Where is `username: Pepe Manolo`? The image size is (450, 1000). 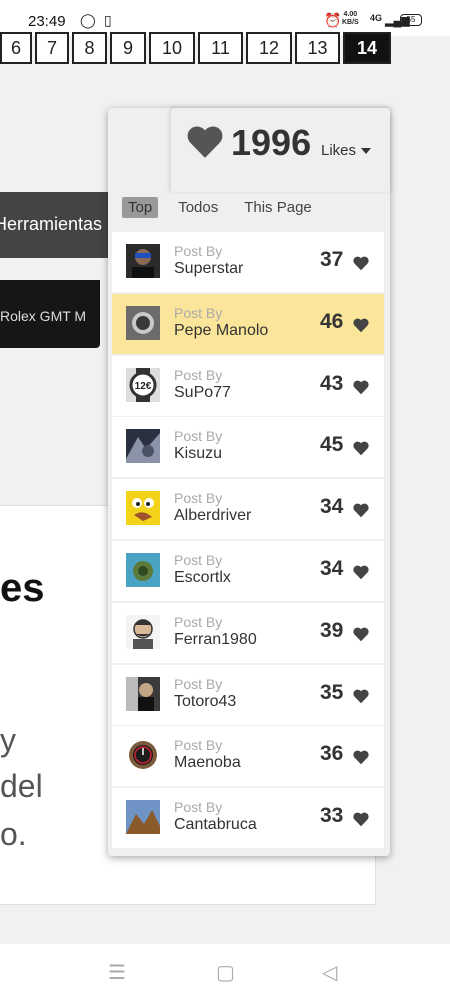
username: Pepe Manolo is located at coordinates (221, 331).